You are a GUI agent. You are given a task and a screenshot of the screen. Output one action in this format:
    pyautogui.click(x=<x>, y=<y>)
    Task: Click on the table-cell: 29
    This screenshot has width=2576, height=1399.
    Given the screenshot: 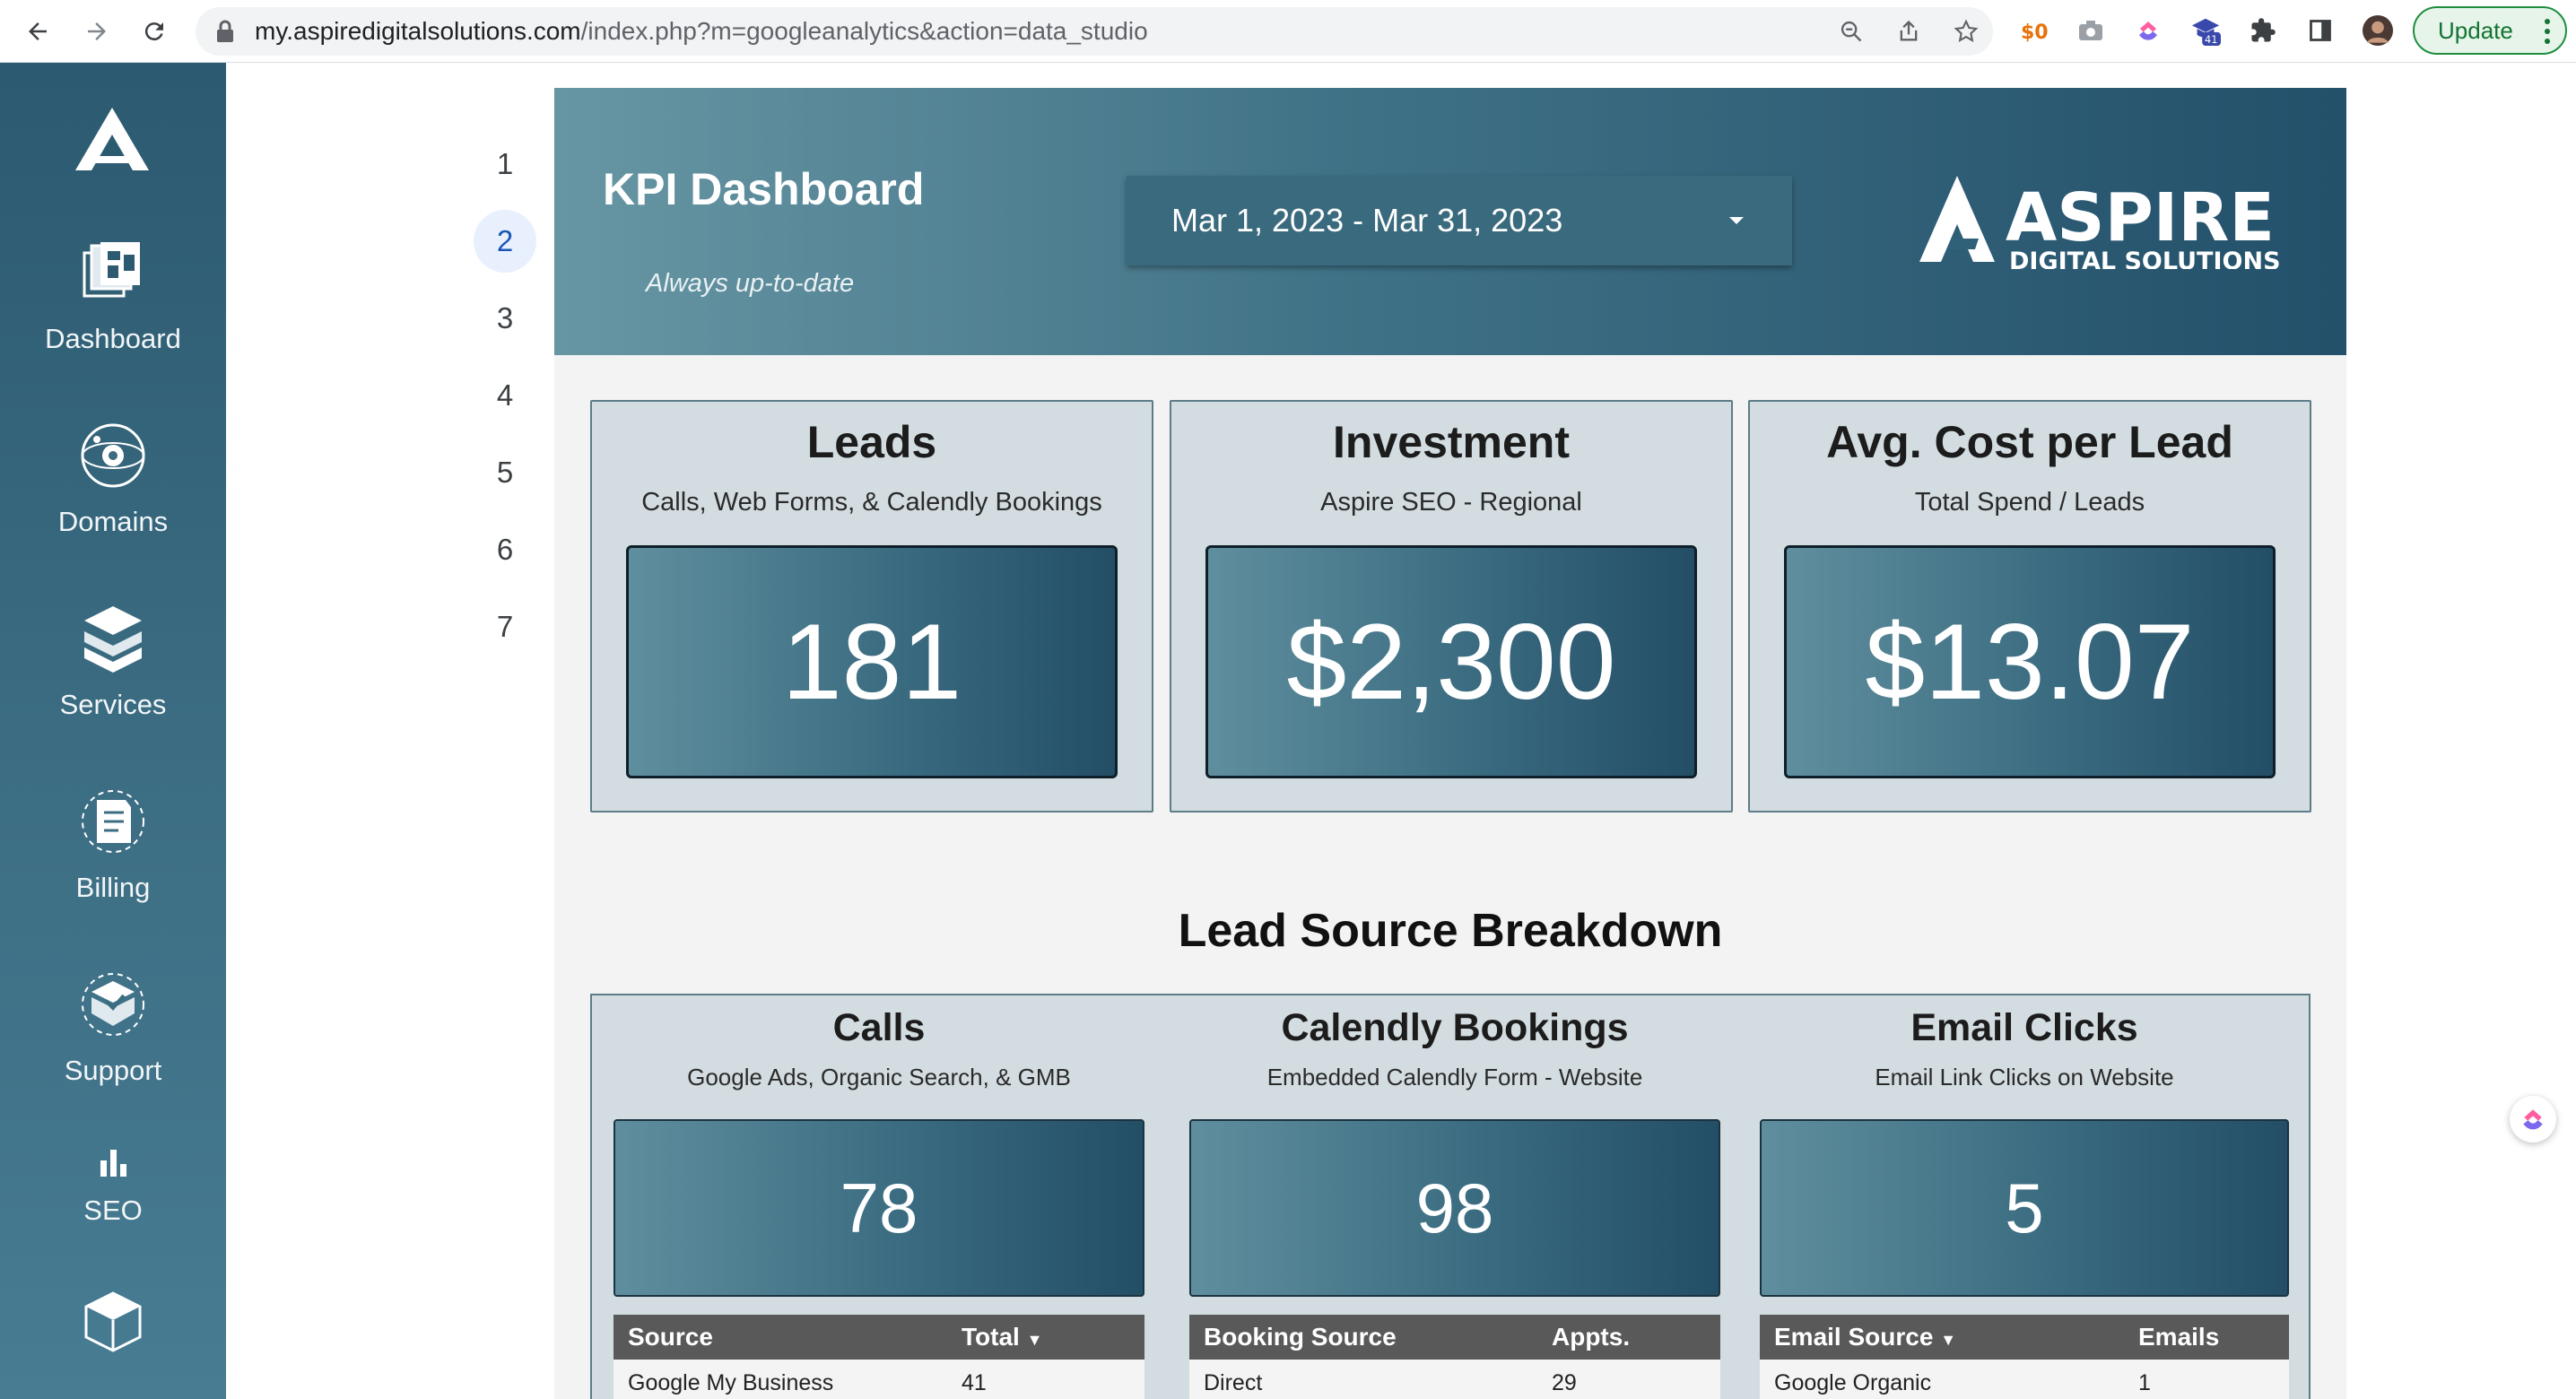 What is the action you would take?
    pyautogui.click(x=1564, y=1383)
    